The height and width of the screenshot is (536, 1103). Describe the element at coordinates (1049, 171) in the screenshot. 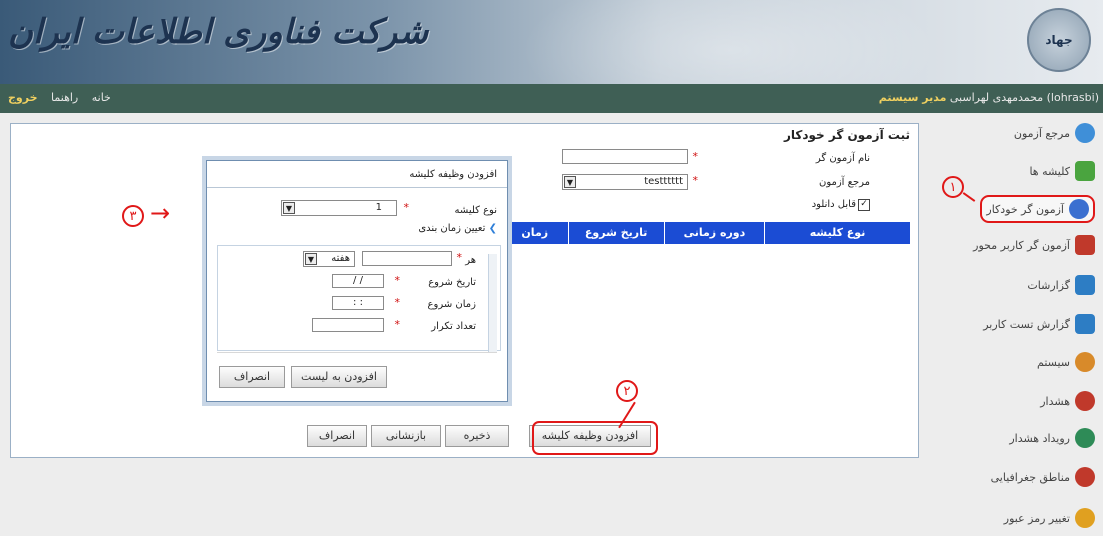

I see `sidebar-item-label: کلیشه ها` at that location.